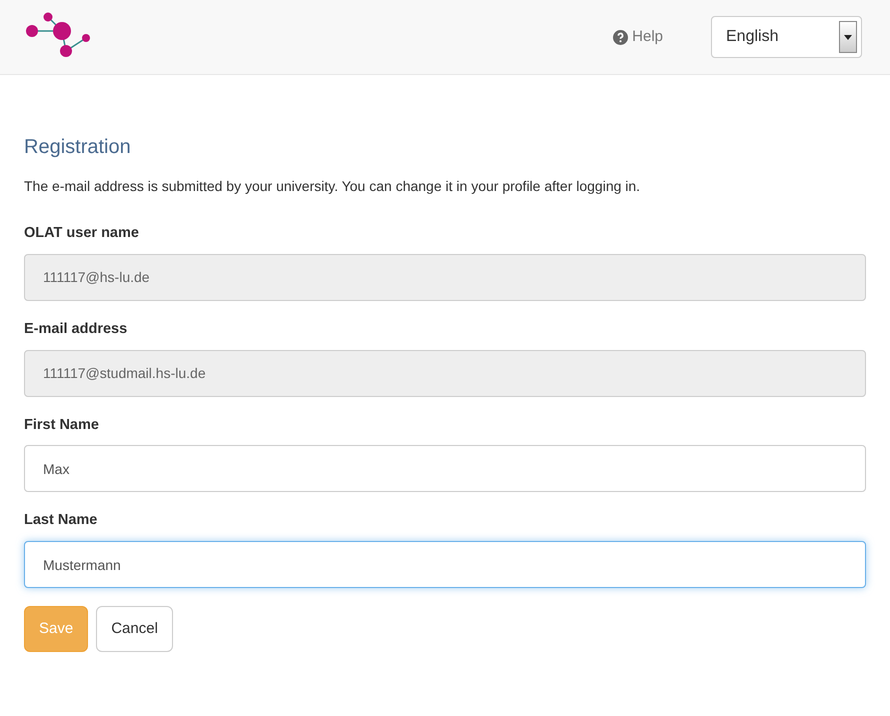 Image resolution: width=890 pixels, height=716 pixels. Describe the element at coordinates (445, 564) in the screenshot. I see `input-field: Mustermann` at that location.